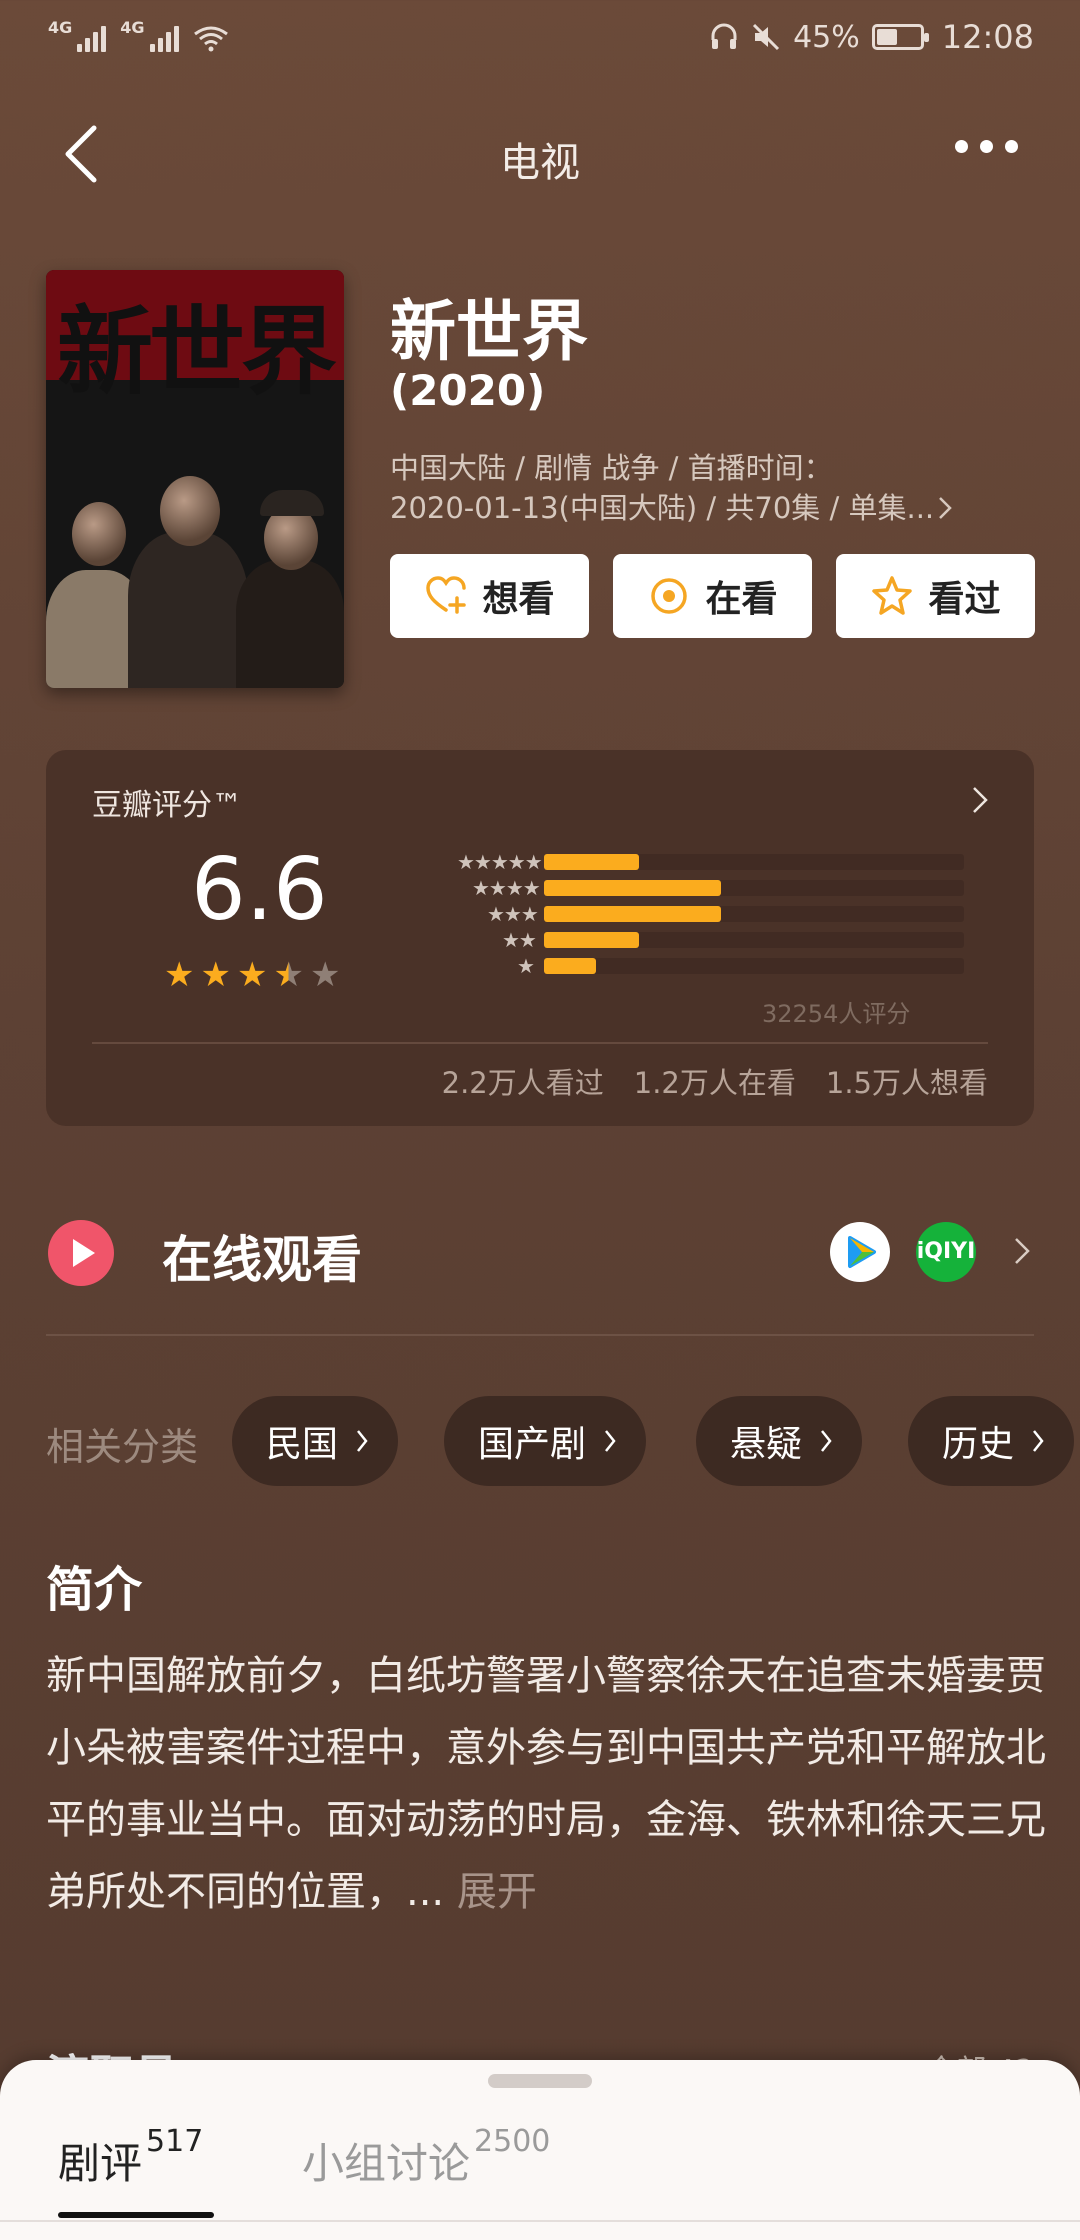 This screenshot has width=1080, height=2240. Describe the element at coordinates (669, 596) in the screenshot. I see `target-icon` at that location.